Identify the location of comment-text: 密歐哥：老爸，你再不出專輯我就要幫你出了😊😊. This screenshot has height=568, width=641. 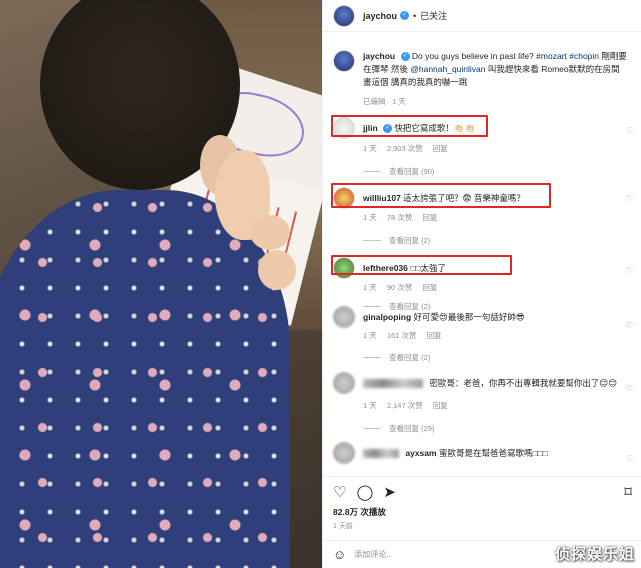
(490, 383).